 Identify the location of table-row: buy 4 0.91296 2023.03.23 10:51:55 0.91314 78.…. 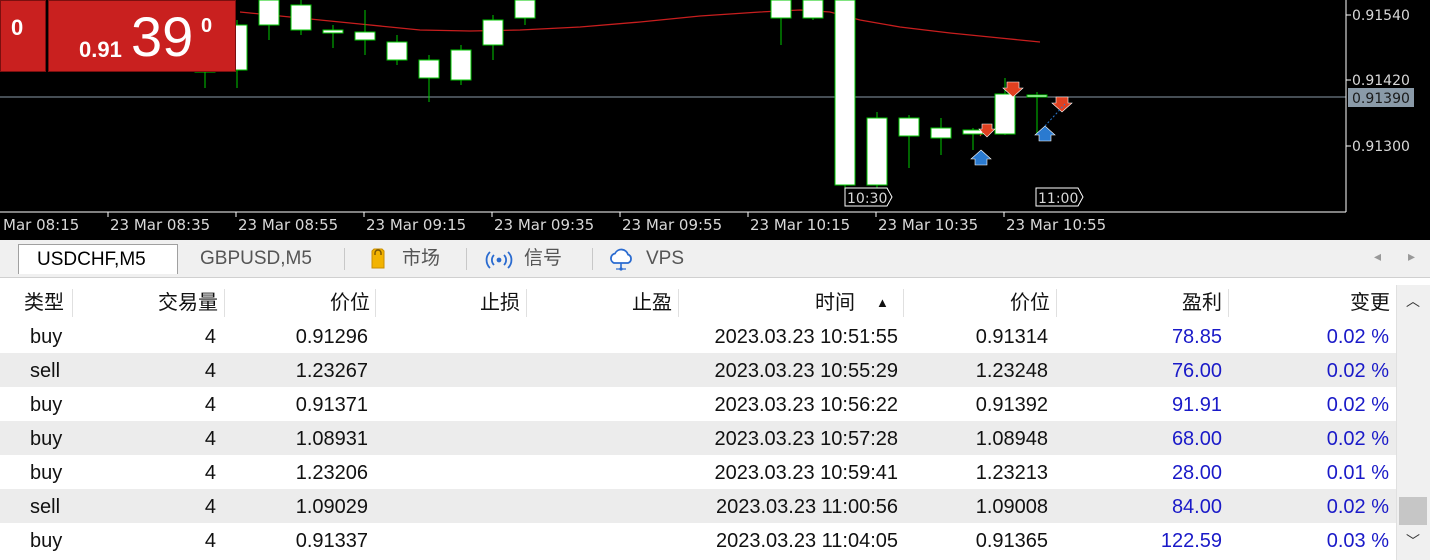
(698, 336).